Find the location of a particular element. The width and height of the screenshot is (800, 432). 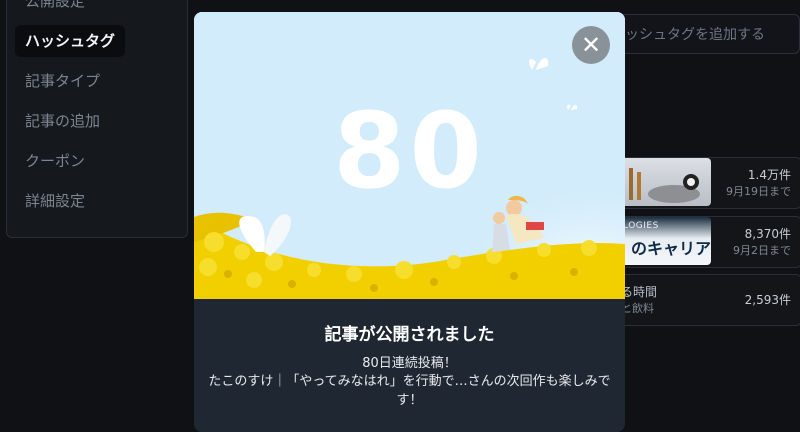

hashtag-count: 8,370件 is located at coordinates (767, 234).